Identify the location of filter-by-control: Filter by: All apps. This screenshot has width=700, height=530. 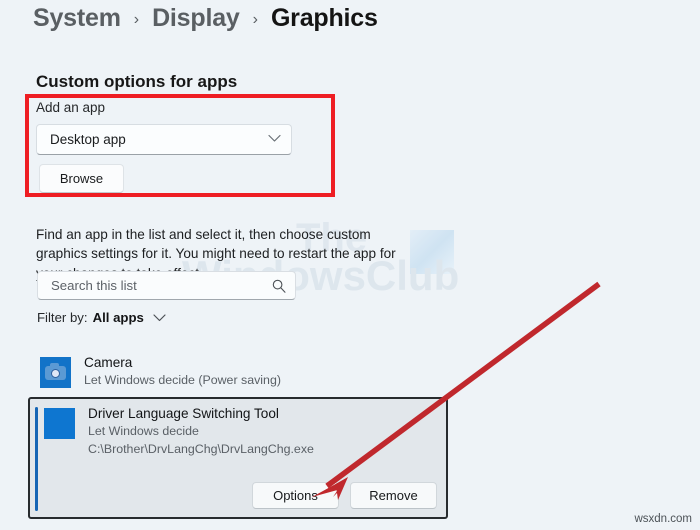
(101, 317).